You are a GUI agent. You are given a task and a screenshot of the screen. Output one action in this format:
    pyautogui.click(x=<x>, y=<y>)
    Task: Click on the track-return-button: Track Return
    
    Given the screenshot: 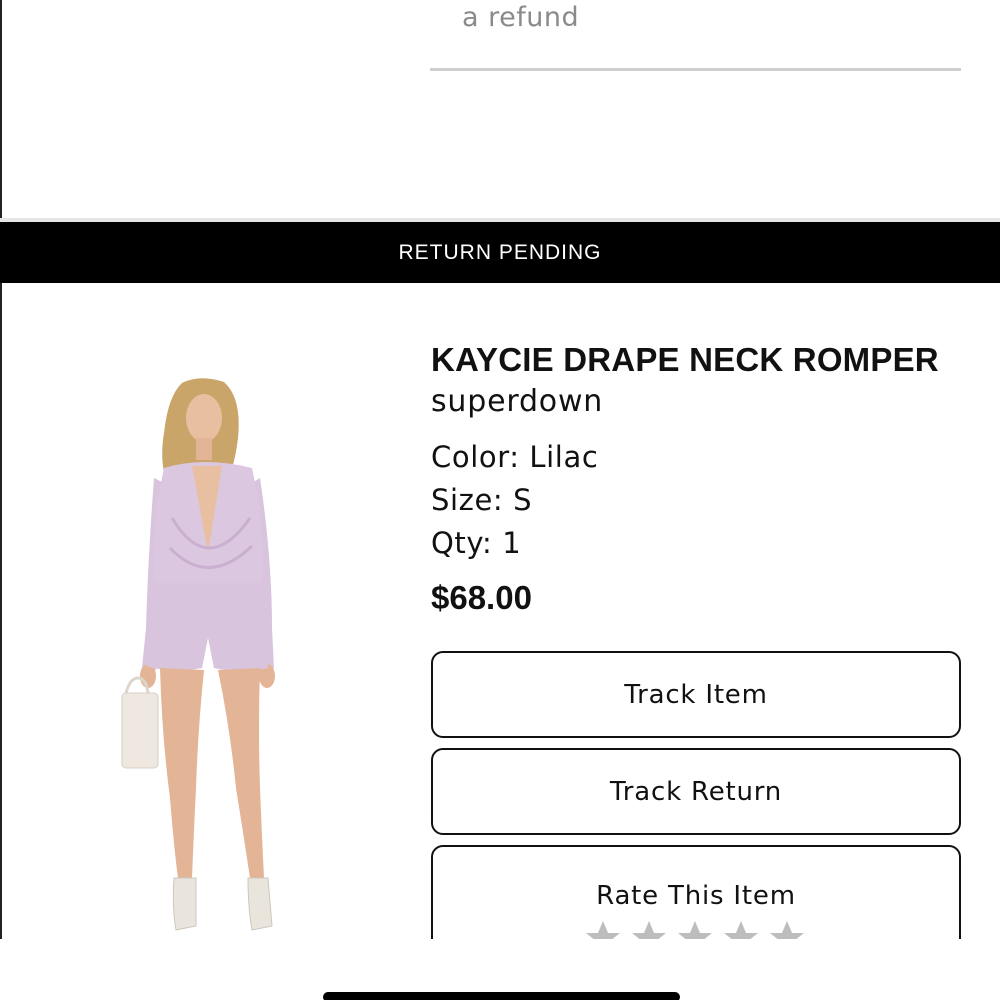 What is the action you would take?
    pyautogui.click(x=696, y=791)
    